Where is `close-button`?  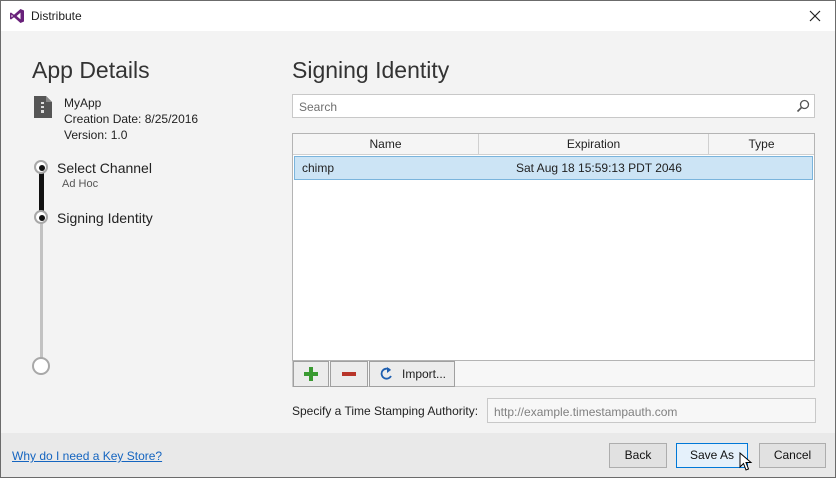
close-button is located at coordinates (815, 16).